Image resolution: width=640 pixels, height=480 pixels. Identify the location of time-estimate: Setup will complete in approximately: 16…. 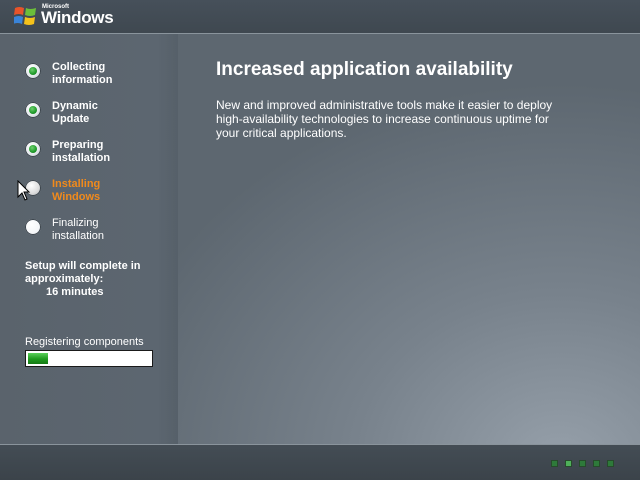
(100, 279).